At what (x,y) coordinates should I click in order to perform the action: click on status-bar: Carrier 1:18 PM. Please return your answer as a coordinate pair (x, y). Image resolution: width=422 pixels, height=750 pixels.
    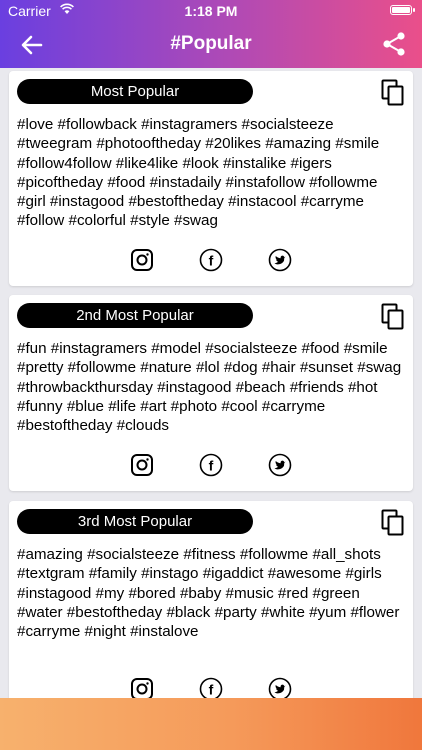
    Looking at the image, I should click on (211, 11).